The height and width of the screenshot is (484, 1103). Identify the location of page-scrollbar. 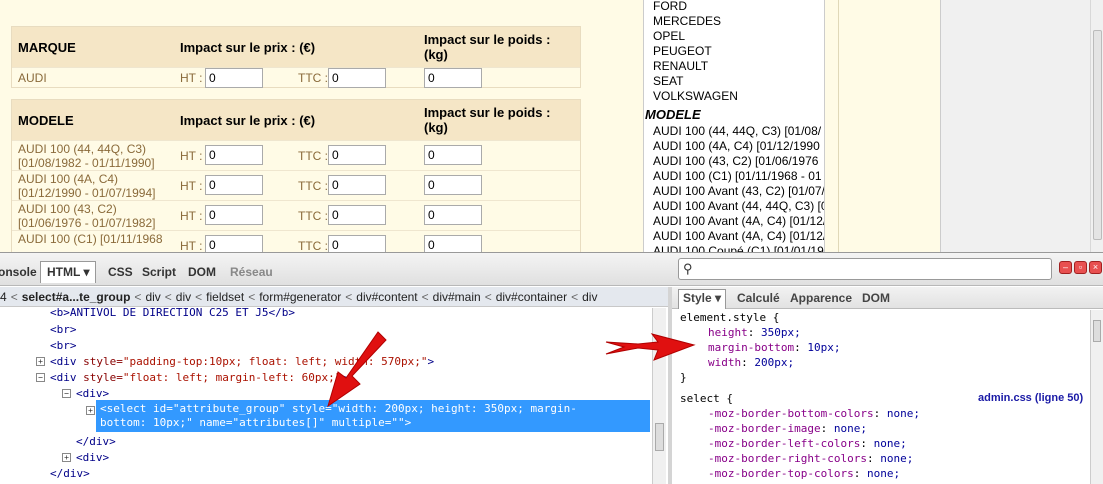
(1096, 126).